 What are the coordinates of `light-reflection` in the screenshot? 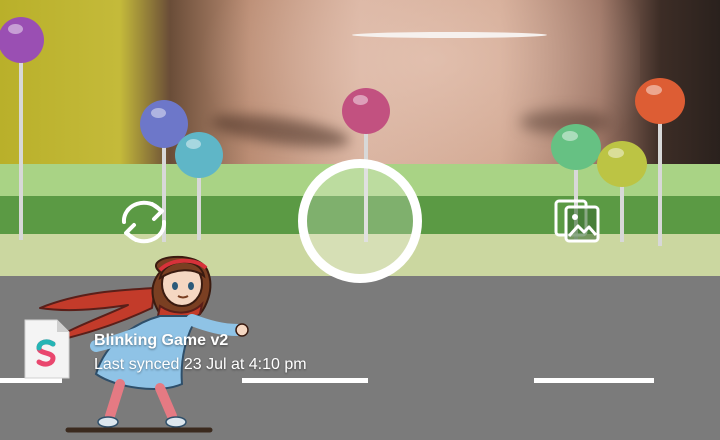 It's located at (449, 35).